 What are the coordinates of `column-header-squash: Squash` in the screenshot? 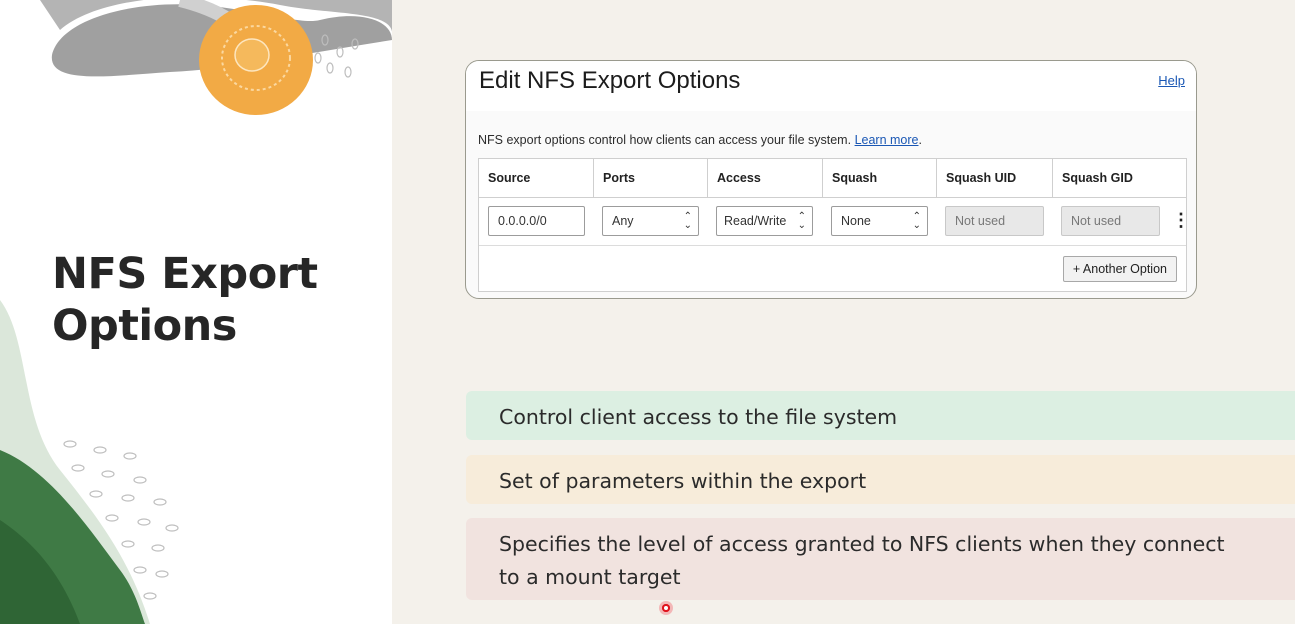 It's located at (880, 178).